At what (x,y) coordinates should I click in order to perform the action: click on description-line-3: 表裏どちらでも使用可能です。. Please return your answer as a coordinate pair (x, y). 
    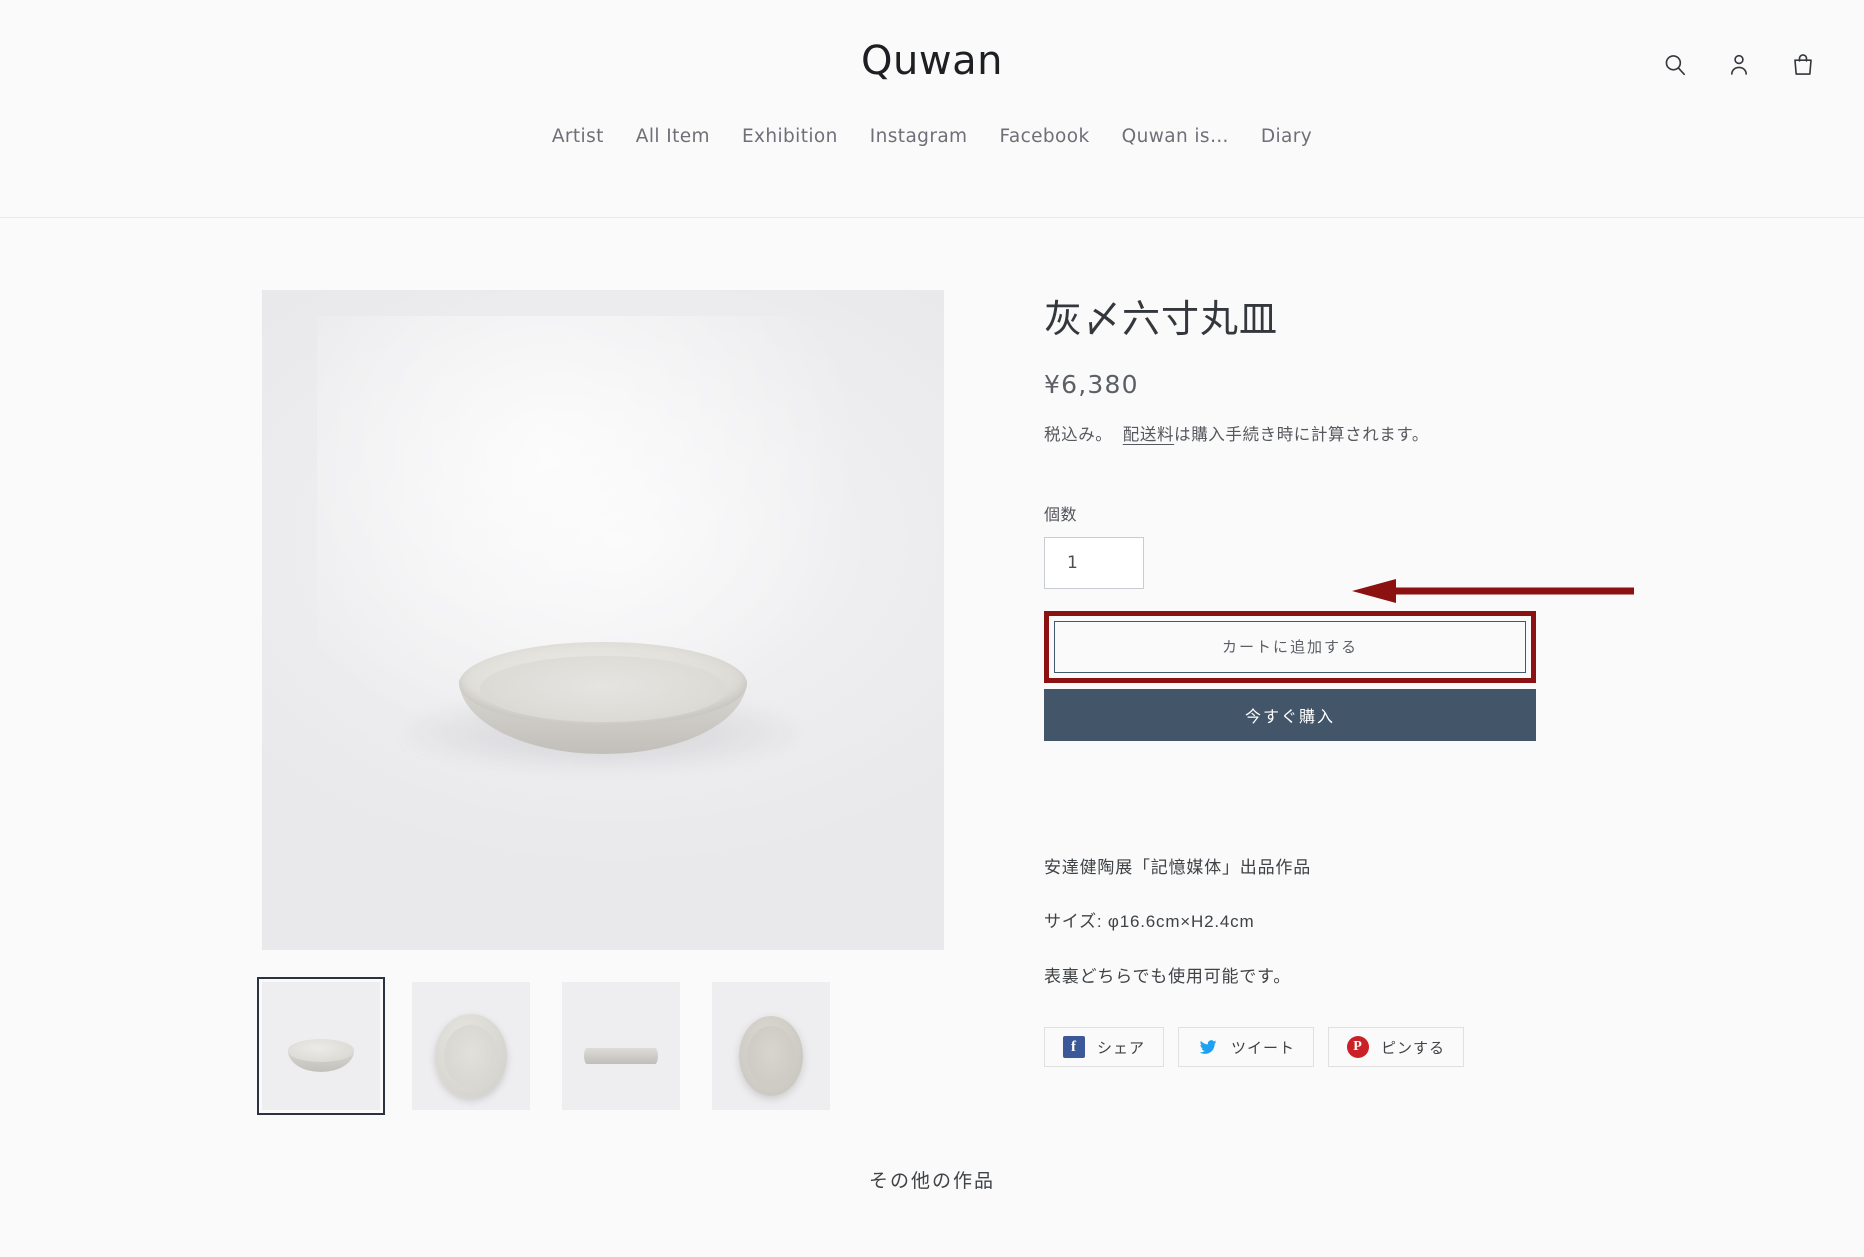
    Looking at the image, I should click on (1167, 976).